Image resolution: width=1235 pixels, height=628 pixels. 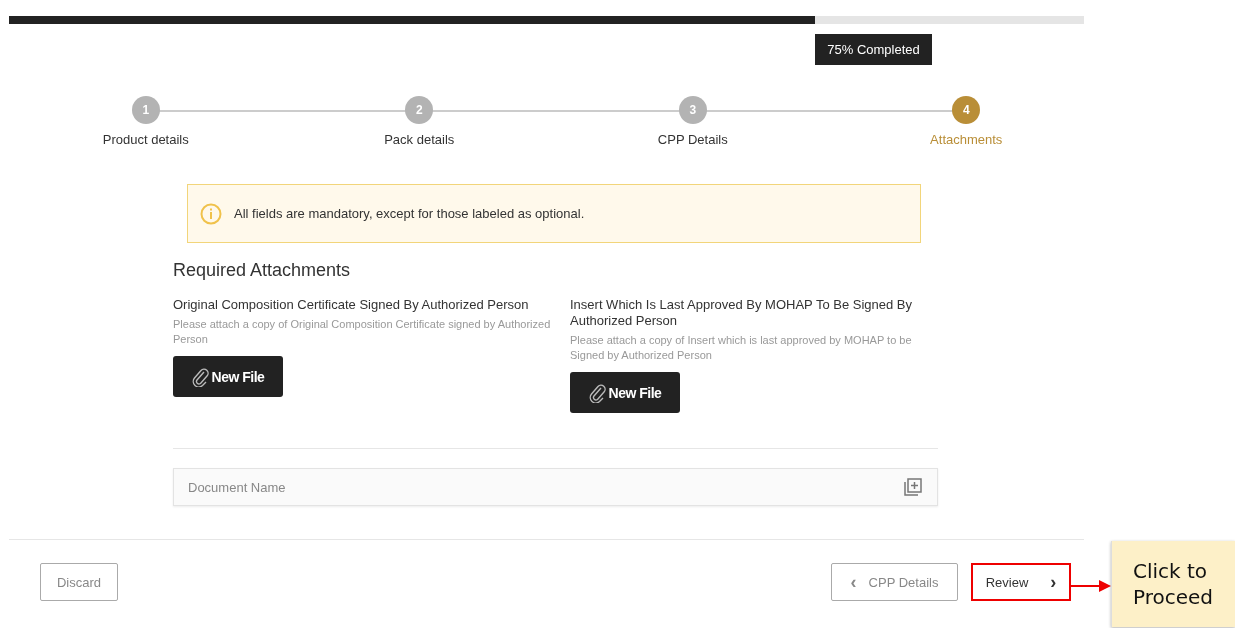 What do you see at coordinates (873, 49) in the screenshot?
I see `progress-tooltip: 75% Completed` at bounding box center [873, 49].